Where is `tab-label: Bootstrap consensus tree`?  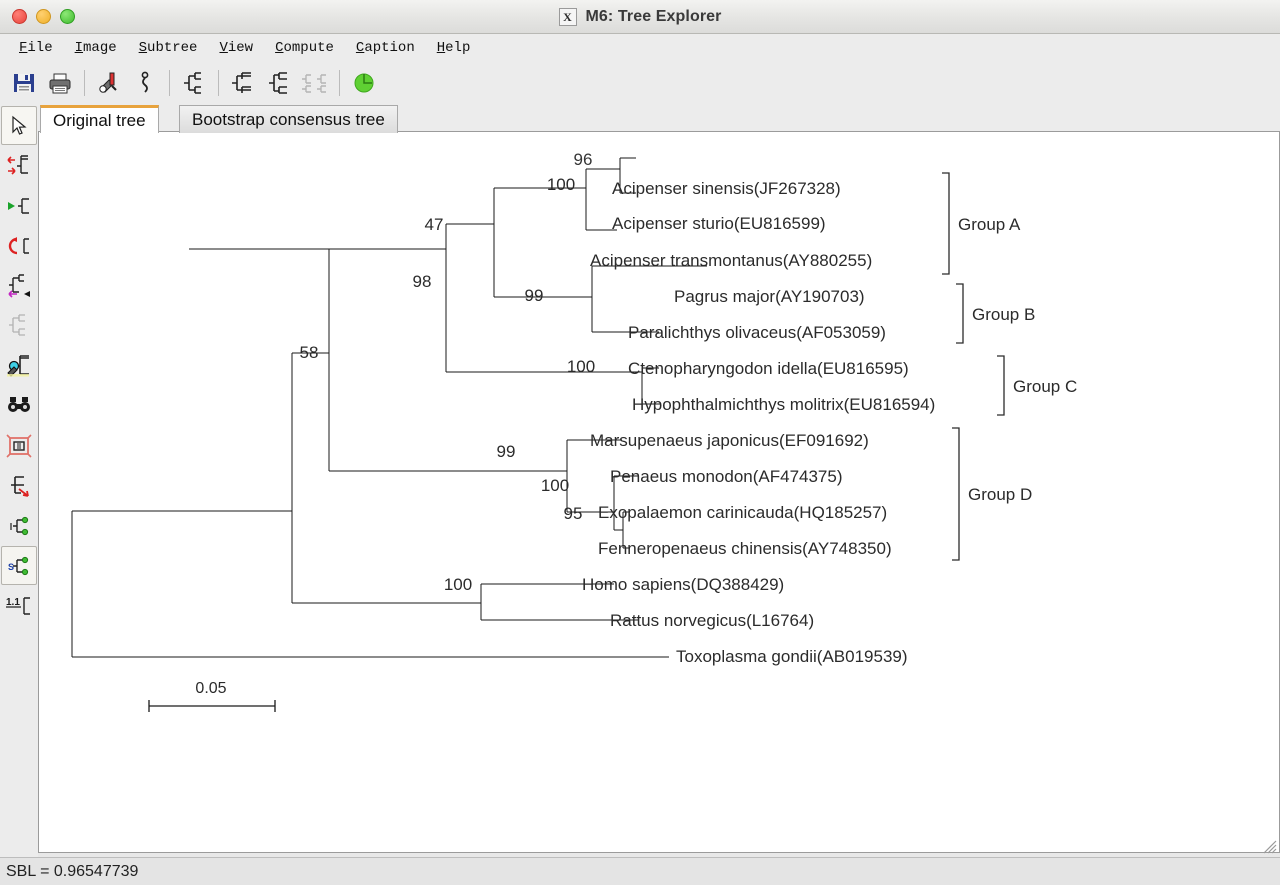
tab-label: Bootstrap consensus tree is located at coordinates (288, 119).